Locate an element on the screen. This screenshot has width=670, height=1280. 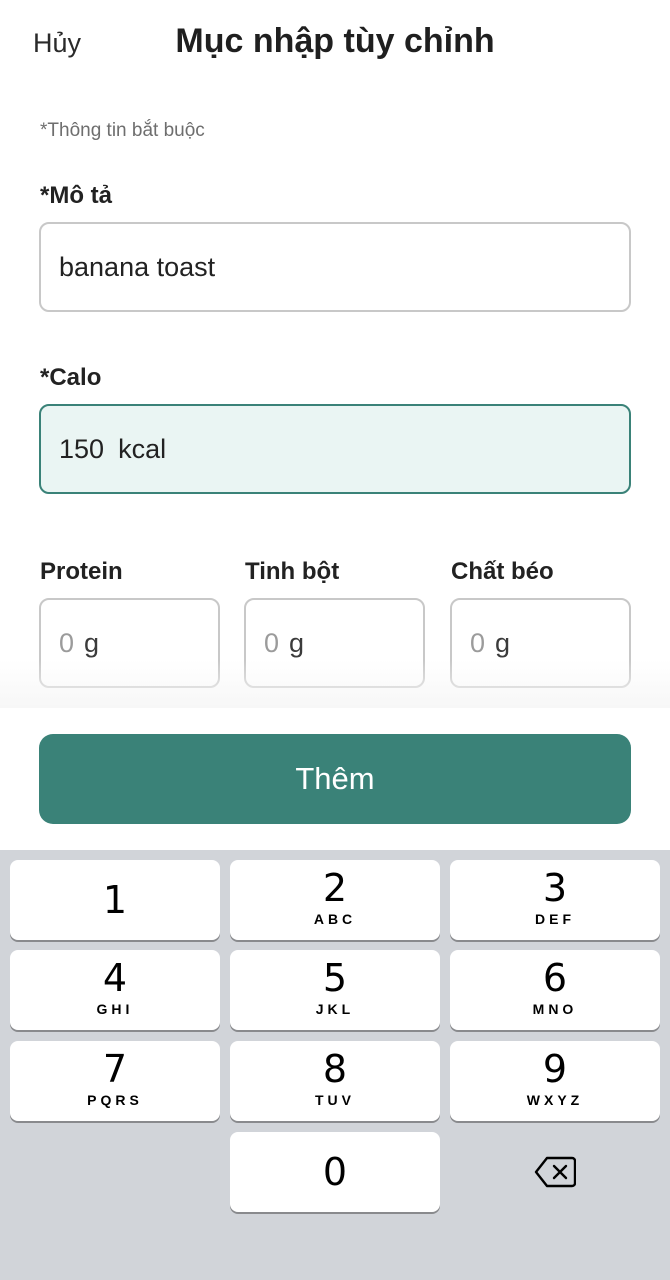
key-7: 7 PQRS is located at coordinates (115, 1081).